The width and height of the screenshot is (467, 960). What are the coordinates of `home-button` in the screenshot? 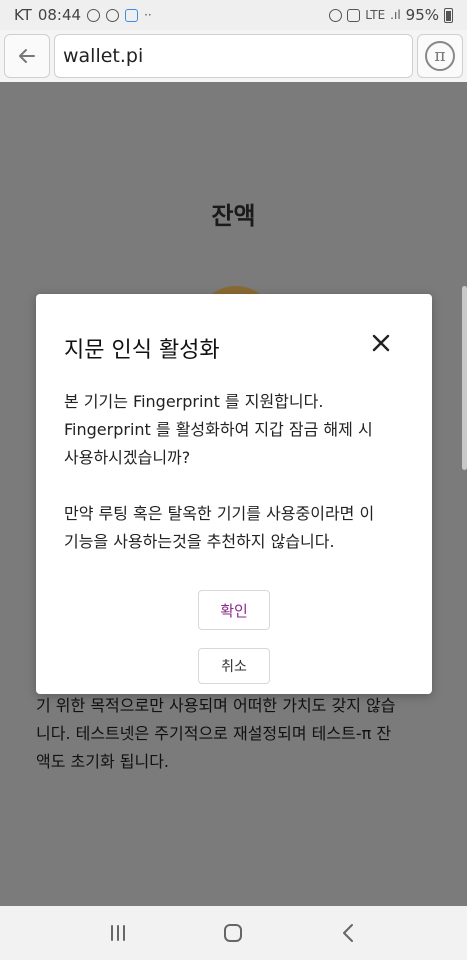 It's located at (233, 933).